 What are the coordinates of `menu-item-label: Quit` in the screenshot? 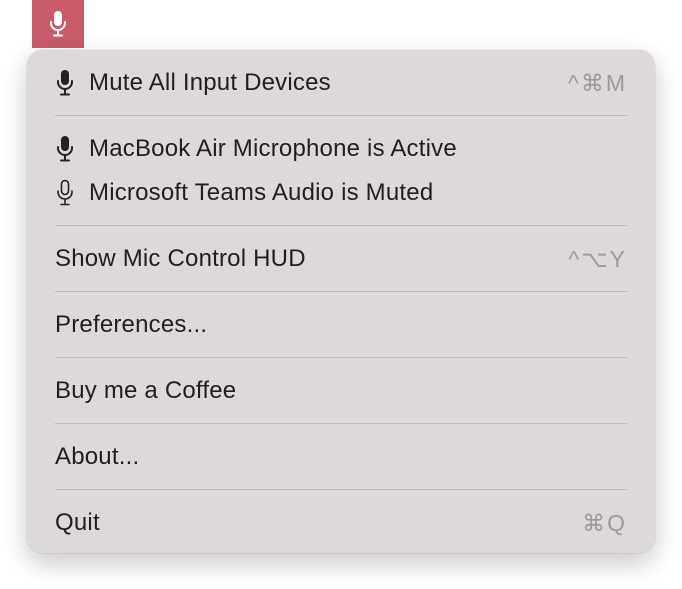 It's located at (77, 522).